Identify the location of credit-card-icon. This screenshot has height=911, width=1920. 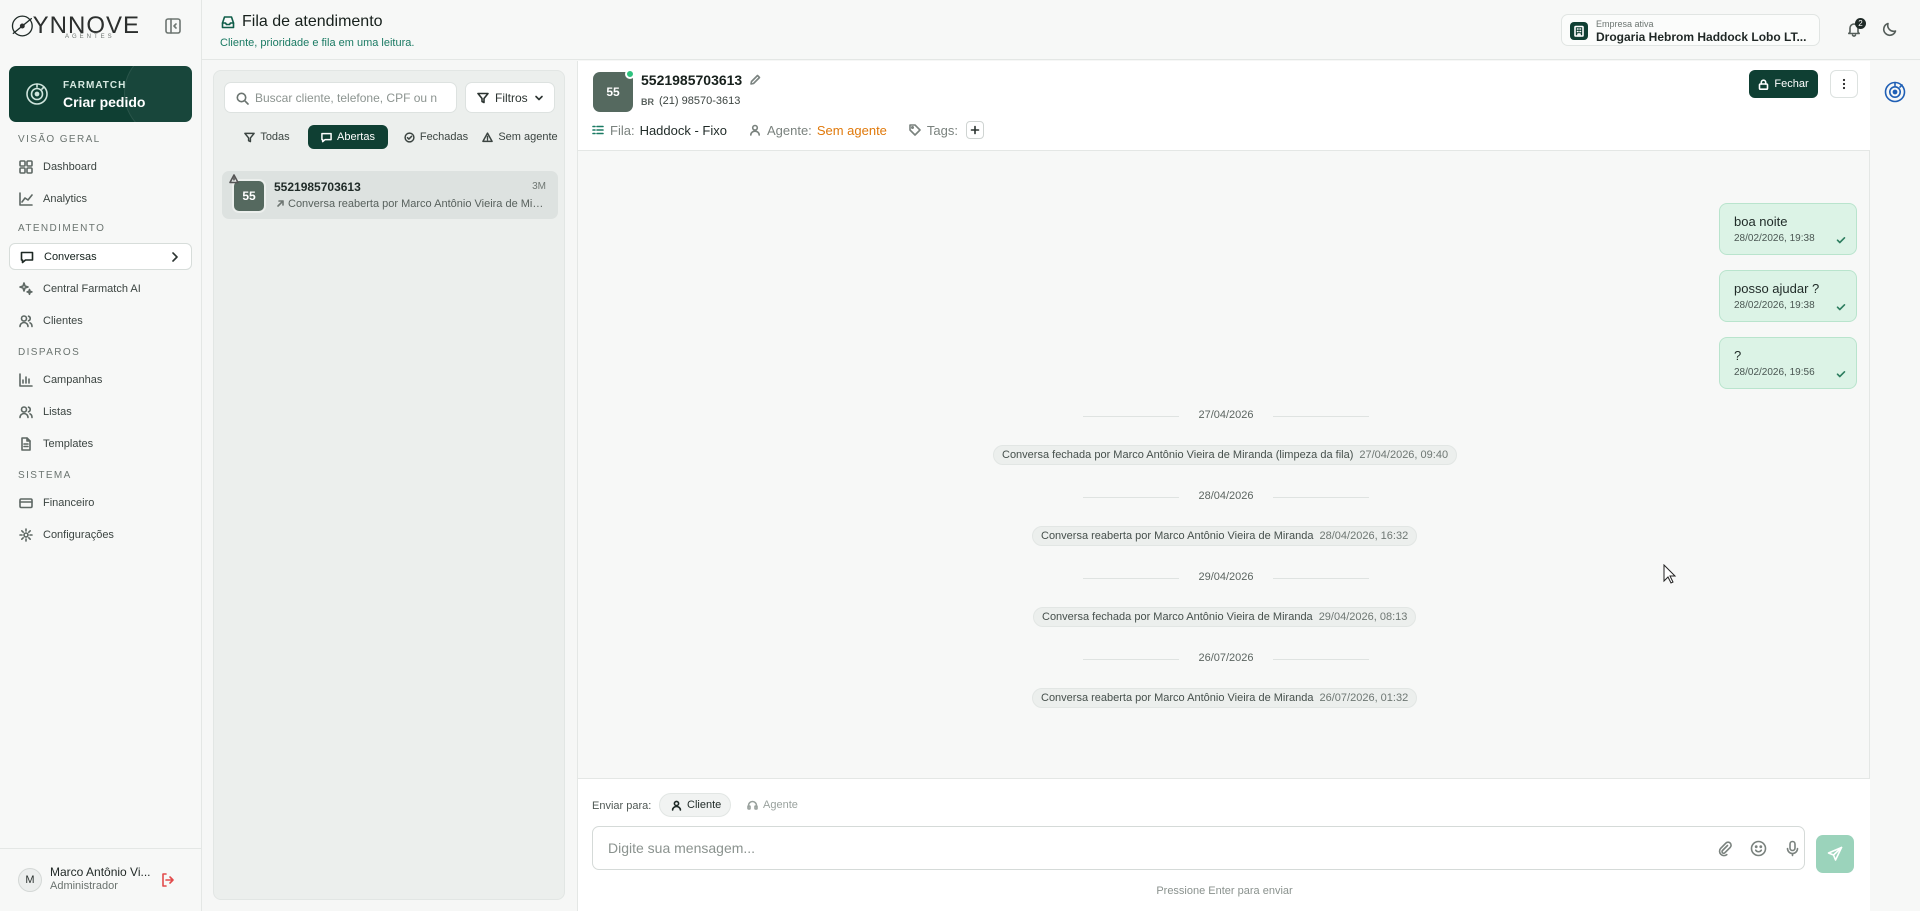
(26, 502).